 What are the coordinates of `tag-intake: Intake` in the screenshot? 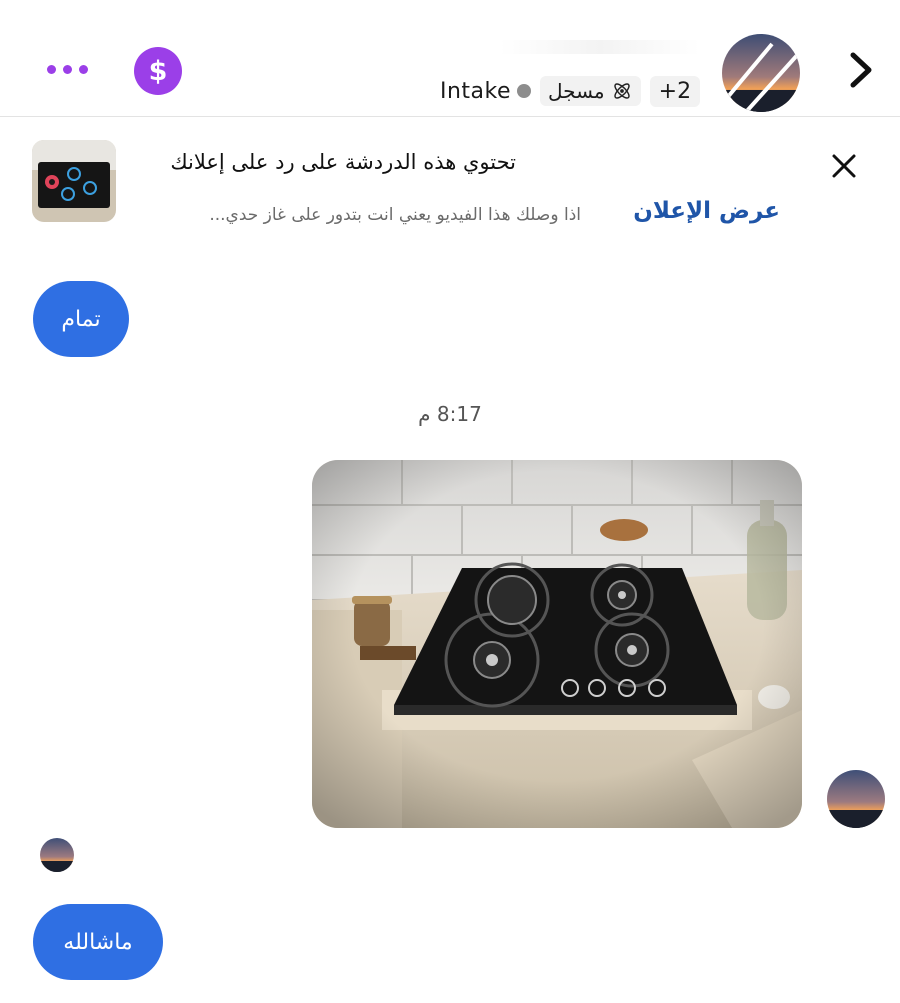 It's located at (486, 91).